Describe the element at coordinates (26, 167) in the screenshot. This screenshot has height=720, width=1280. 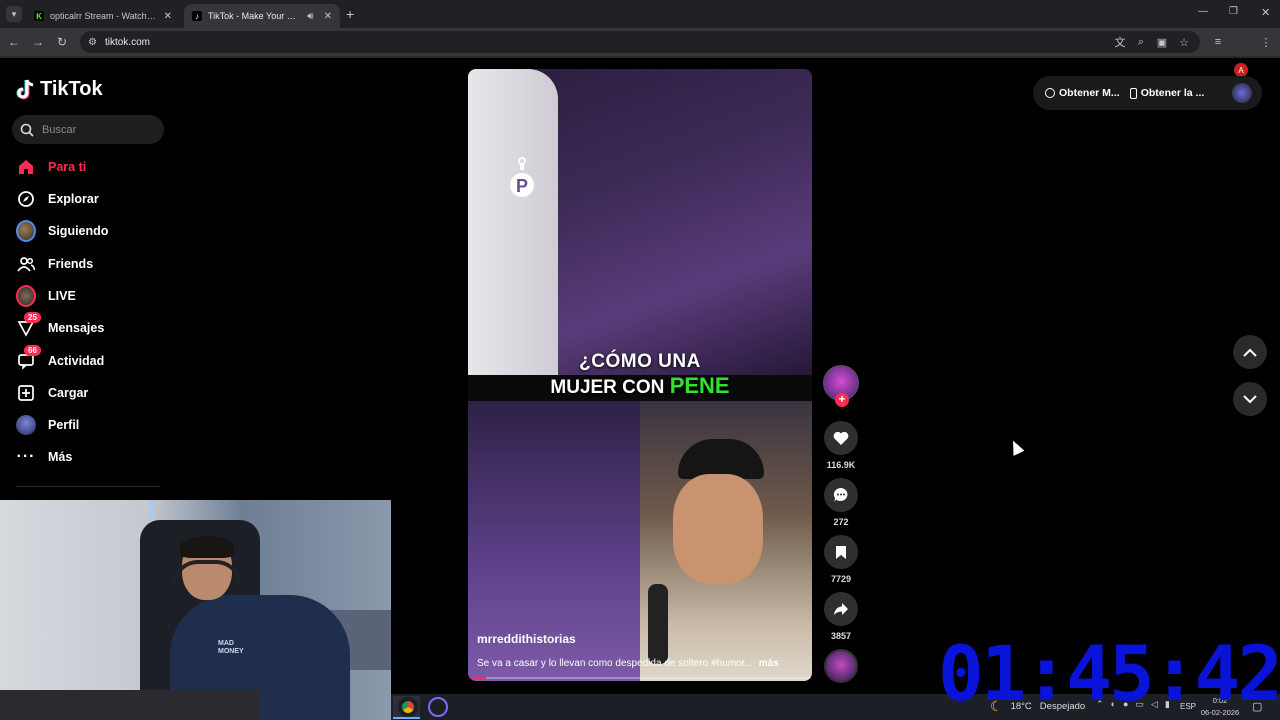
I see `home-icon` at that location.